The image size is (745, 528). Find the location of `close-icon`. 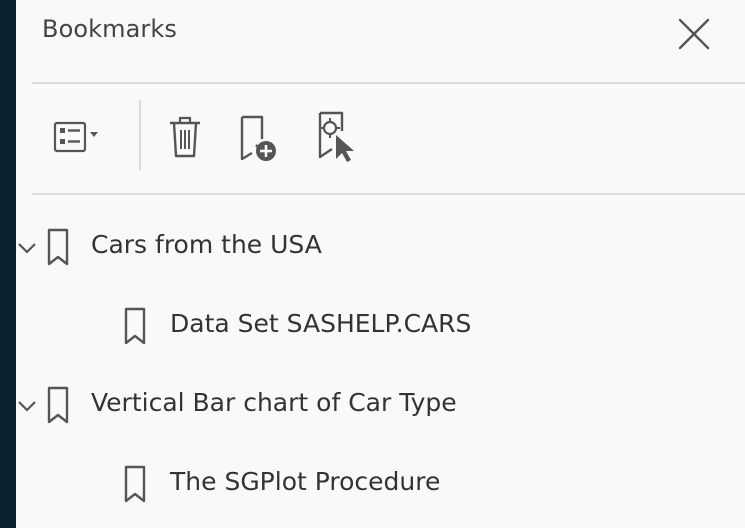

close-icon is located at coordinates (694, 34).